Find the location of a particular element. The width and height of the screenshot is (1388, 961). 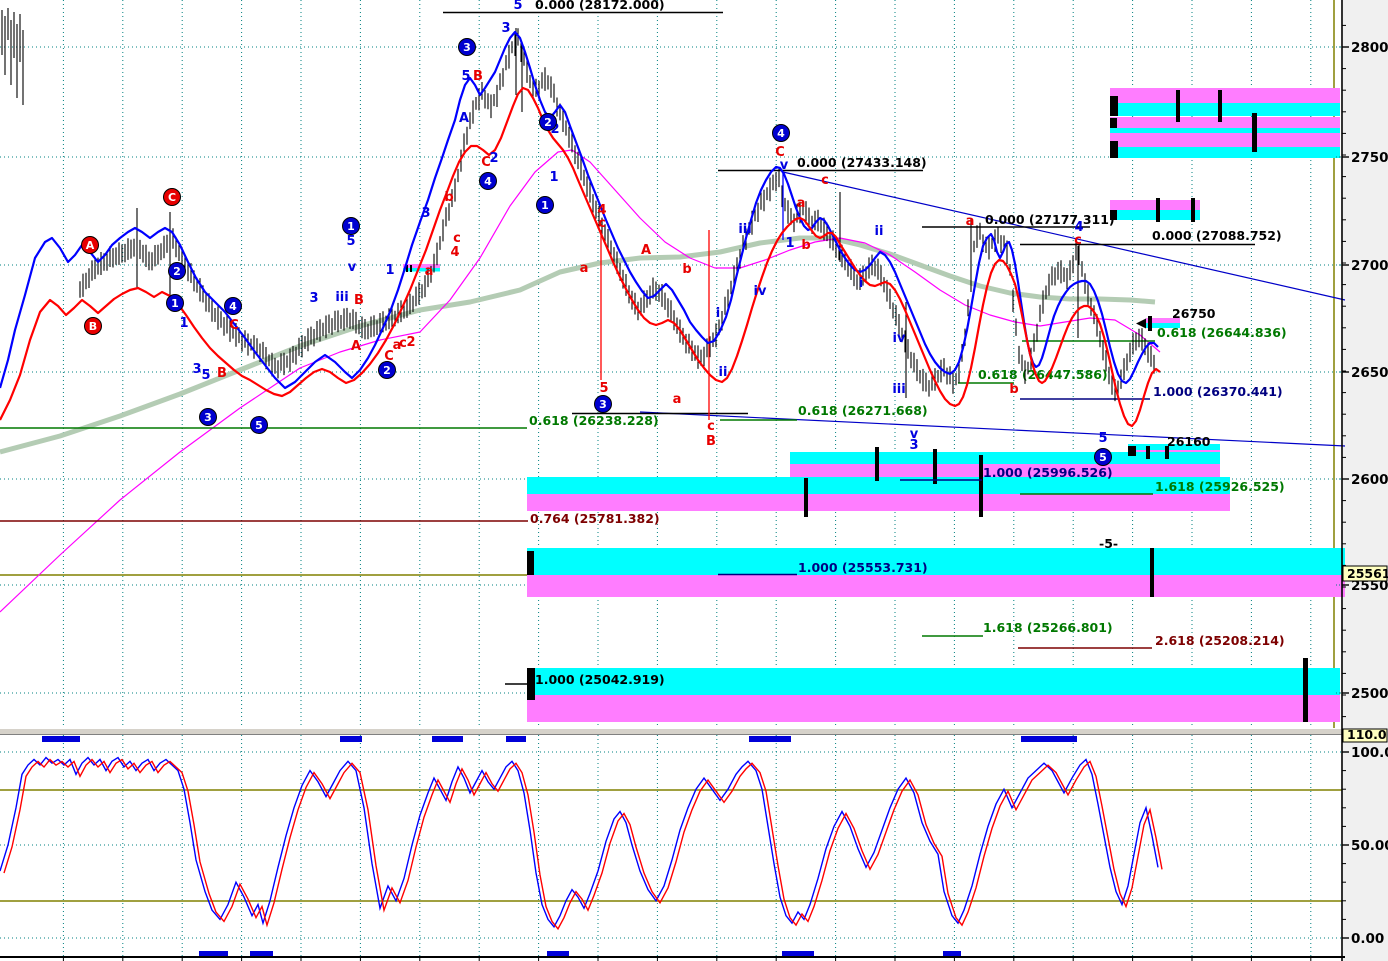

wave-label: i is located at coordinates (861, 283).